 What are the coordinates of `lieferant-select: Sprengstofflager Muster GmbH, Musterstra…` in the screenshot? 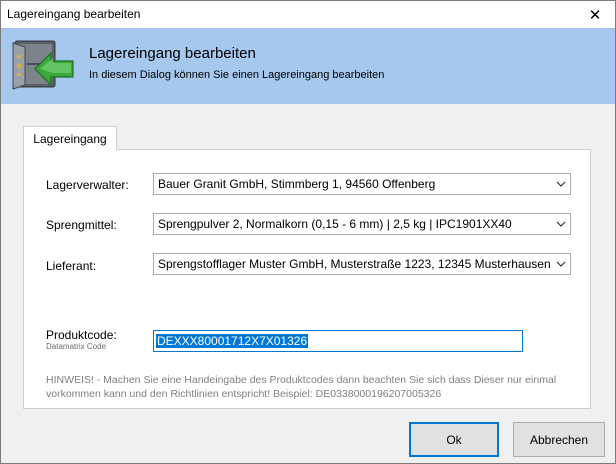 It's located at (362, 264).